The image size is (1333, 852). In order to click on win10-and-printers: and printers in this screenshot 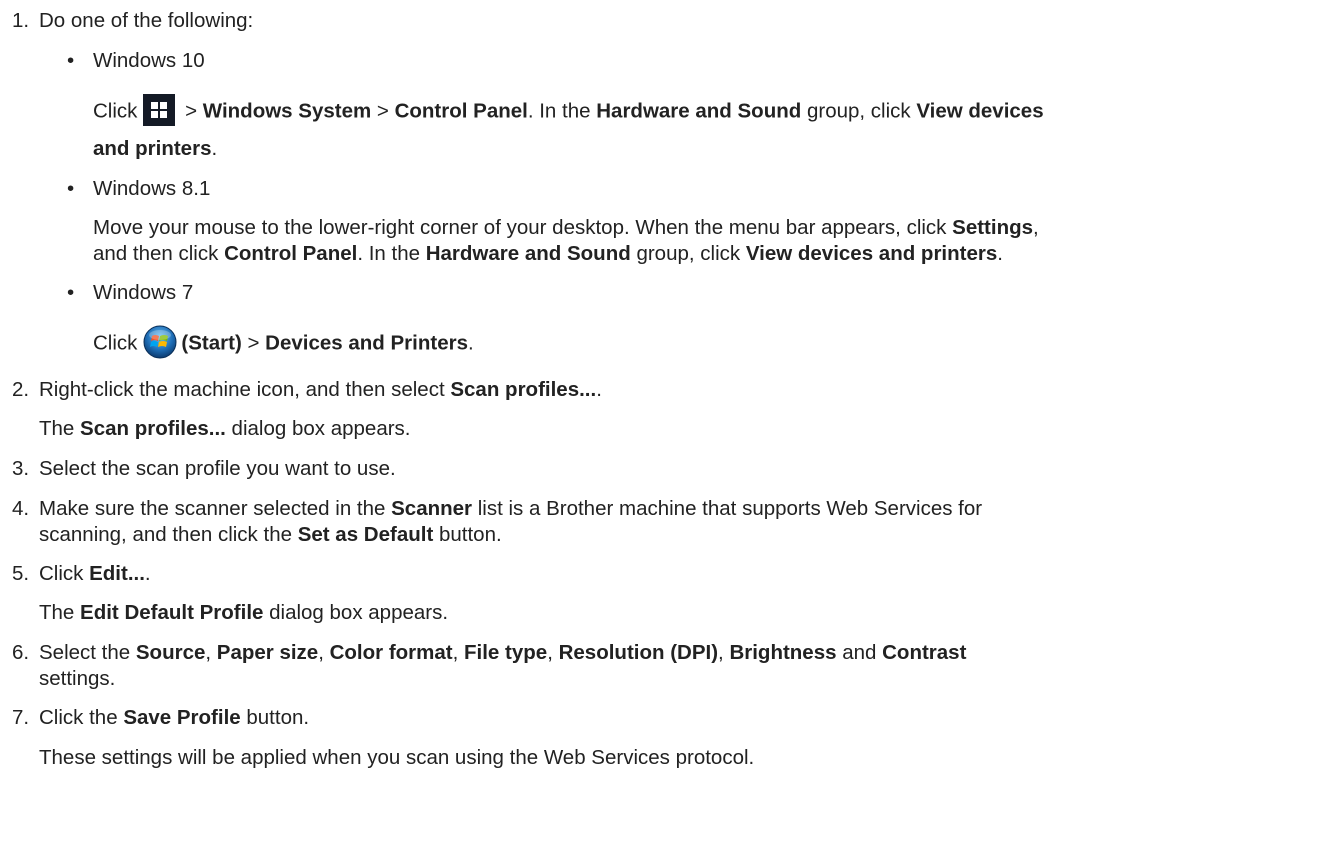, I will do `click(152, 148)`.